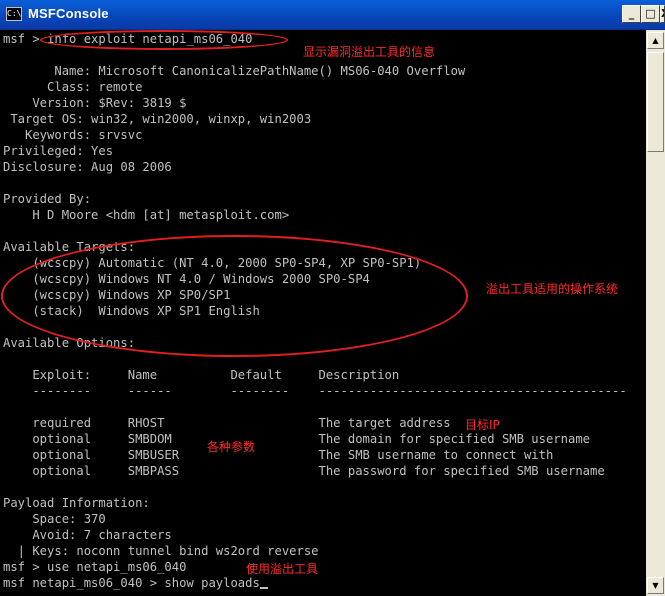  I want to click on console-line: Keywords: srvsvc, so click(73, 135).